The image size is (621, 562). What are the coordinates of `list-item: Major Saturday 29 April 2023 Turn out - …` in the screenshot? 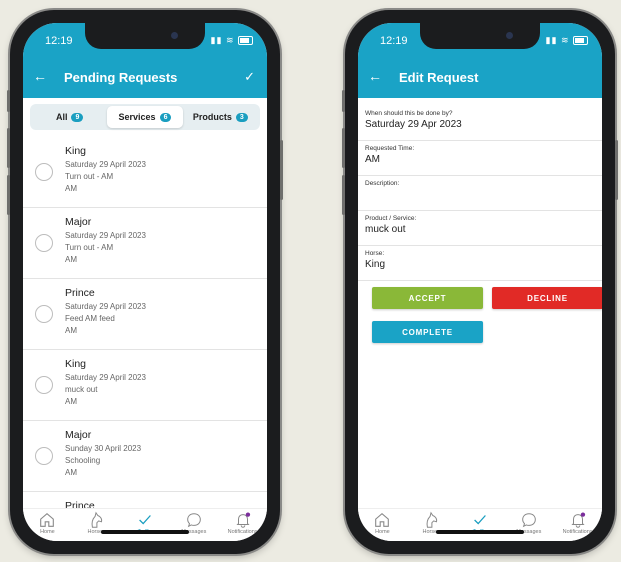 It's located at (145, 243).